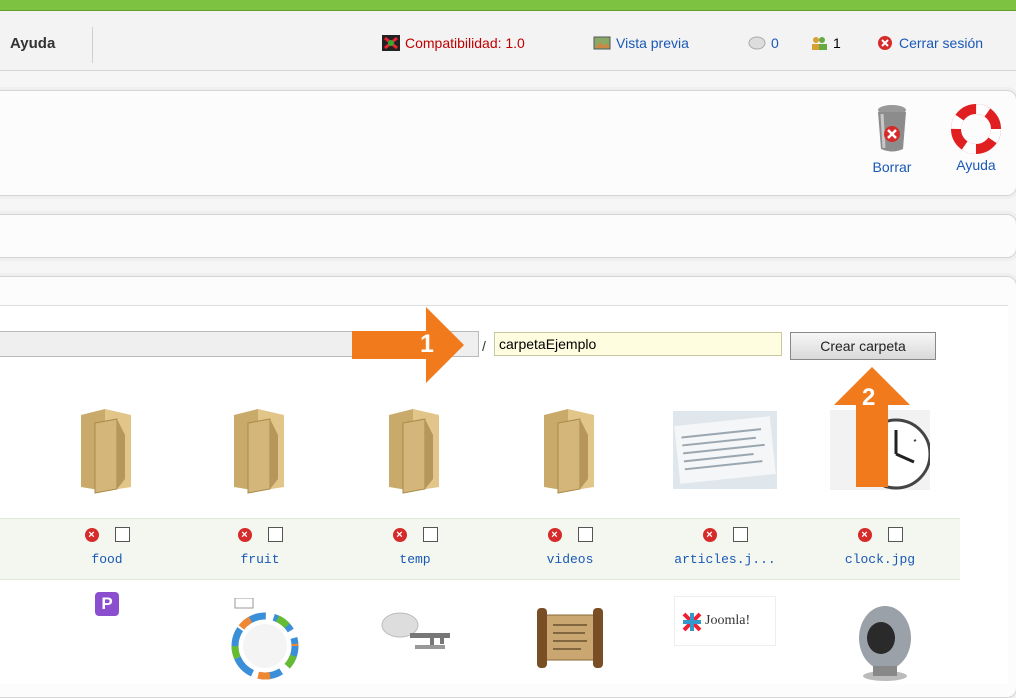  Describe the element at coordinates (976, 165) in the screenshot. I see `help-label: Ayuda` at that location.